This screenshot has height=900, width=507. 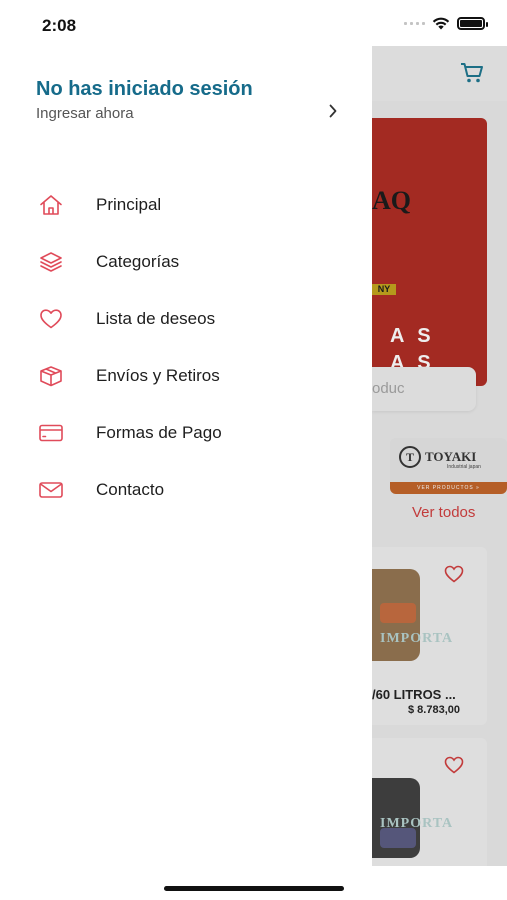 What do you see at coordinates (254, 888) in the screenshot?
I see `home-indicator` at bounding box center [254, 888].